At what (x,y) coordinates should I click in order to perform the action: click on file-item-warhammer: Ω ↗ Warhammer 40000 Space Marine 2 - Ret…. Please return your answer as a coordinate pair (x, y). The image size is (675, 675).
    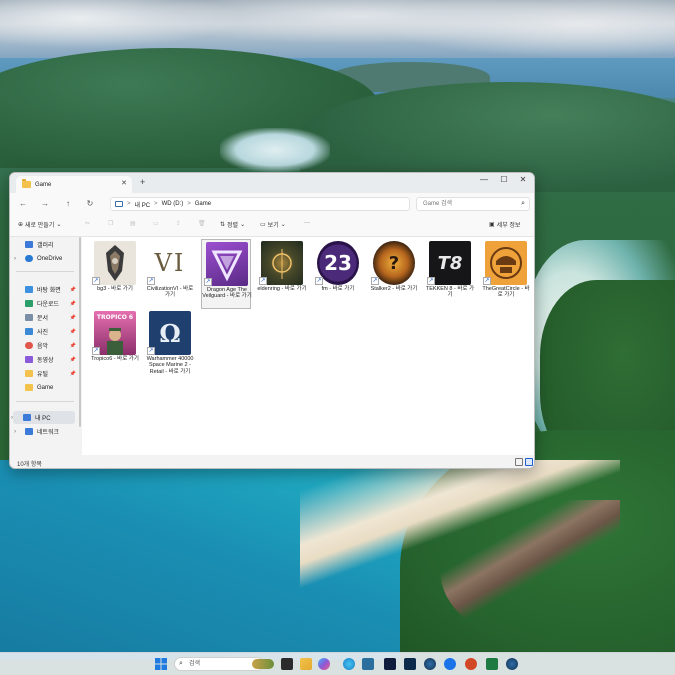
    Looking at the image, I should click on (170, 344).